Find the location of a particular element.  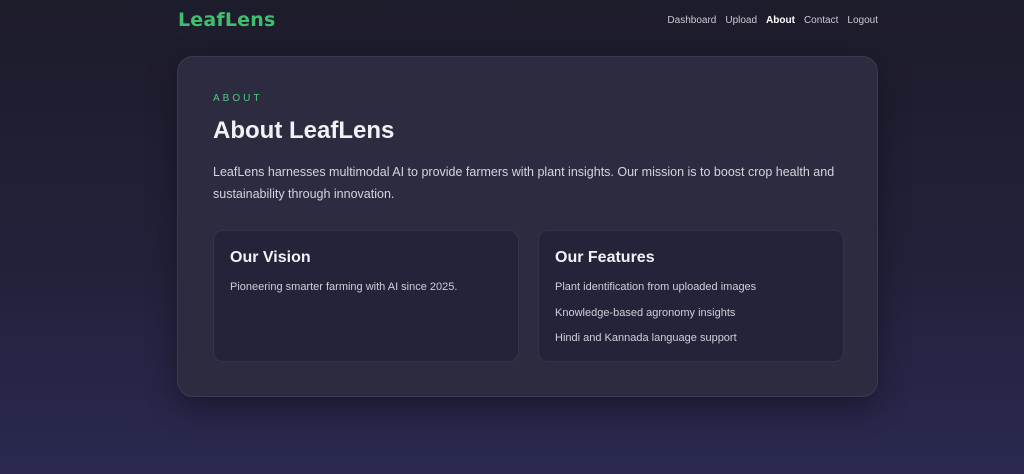

nav-logout-link: Logout is located at coordinates (862, 20).